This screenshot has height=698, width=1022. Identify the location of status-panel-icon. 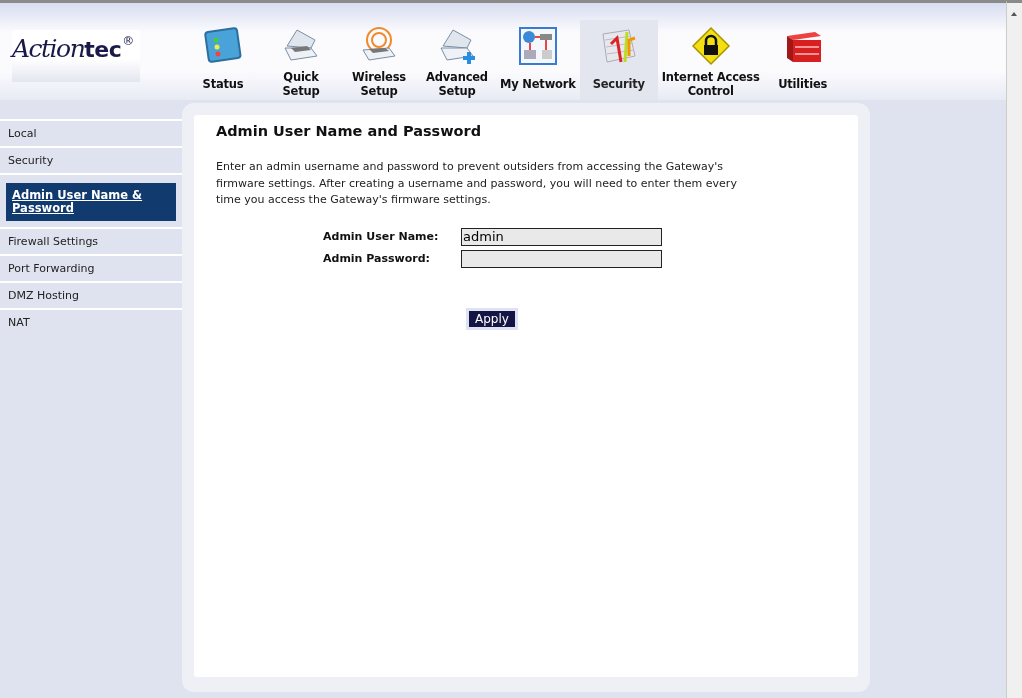
(223, 46).